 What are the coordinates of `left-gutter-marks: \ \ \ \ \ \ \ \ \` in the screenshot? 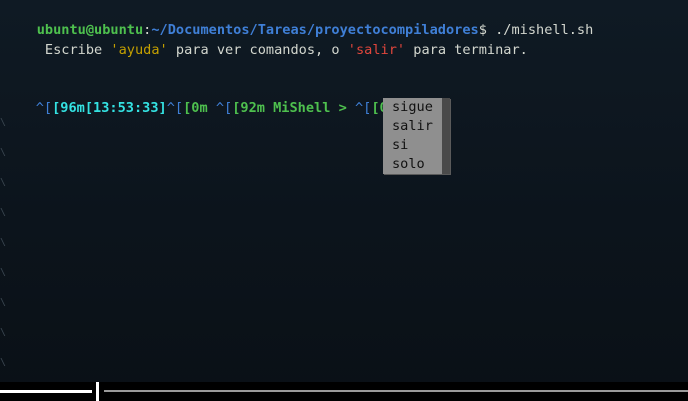 It's located at (3, 242).